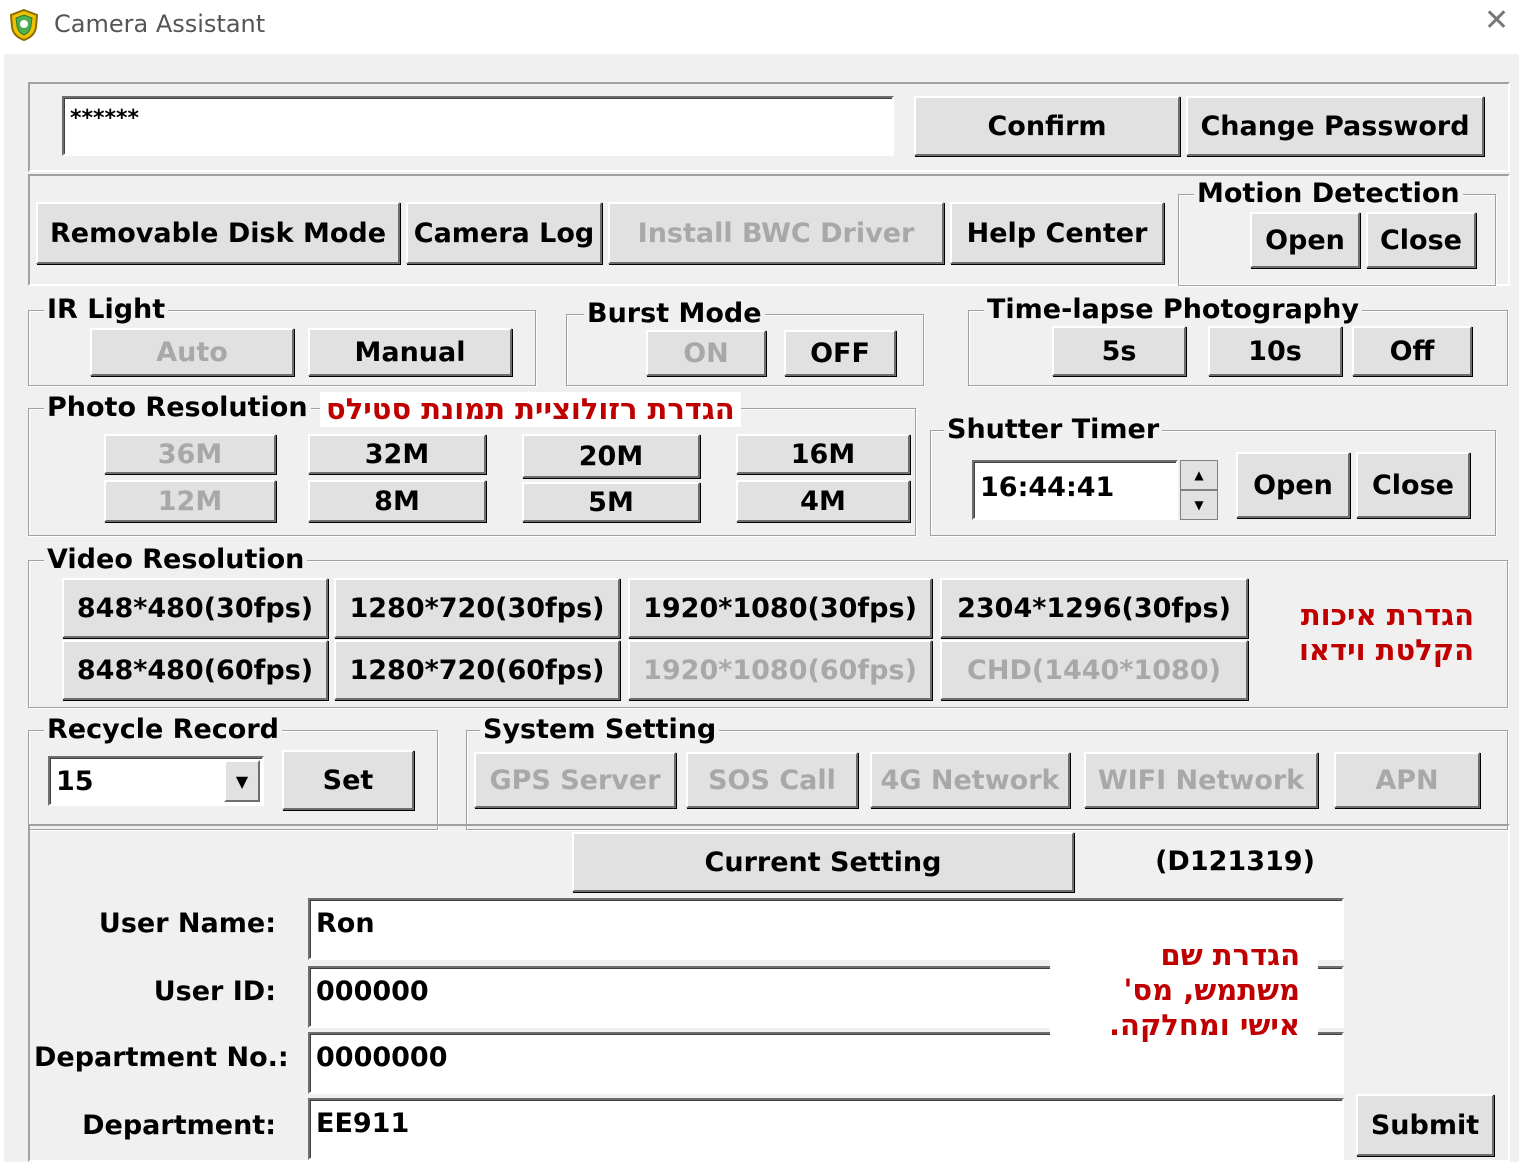 Image resolution: width=1523 pixels, height=1162 pixels. What do you see at coordinates (1053, 429) in the screenshot?
I see `shutter-timer-legend: Shutter Timer` at bounding box center [1053, 429].